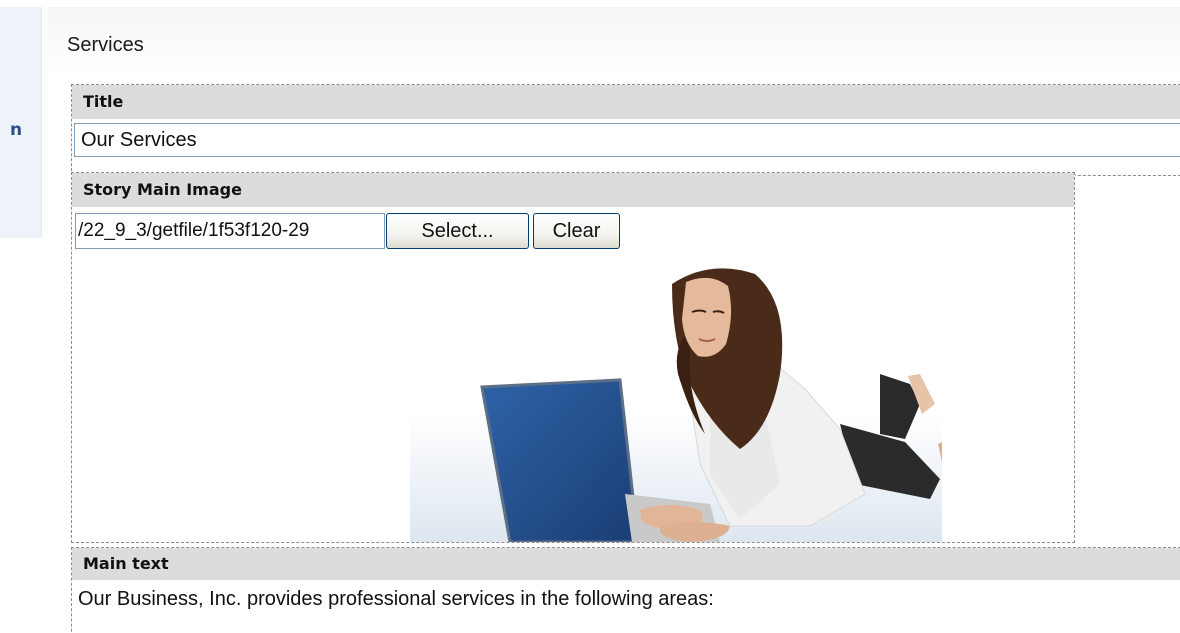 This screenshot has height=633, width=1180. I want to click on sidebar-clipped-label: n, so click(16, 130).